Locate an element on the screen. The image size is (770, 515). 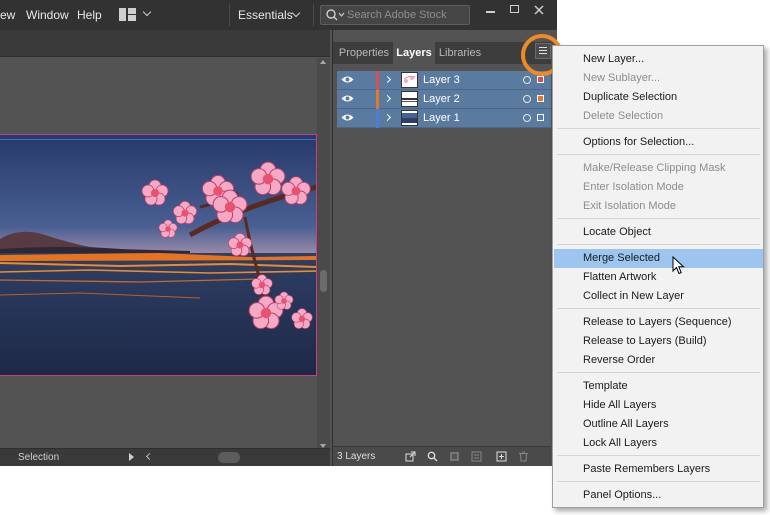
layer-row: Layer 3 is located at coordinates (444, 80).